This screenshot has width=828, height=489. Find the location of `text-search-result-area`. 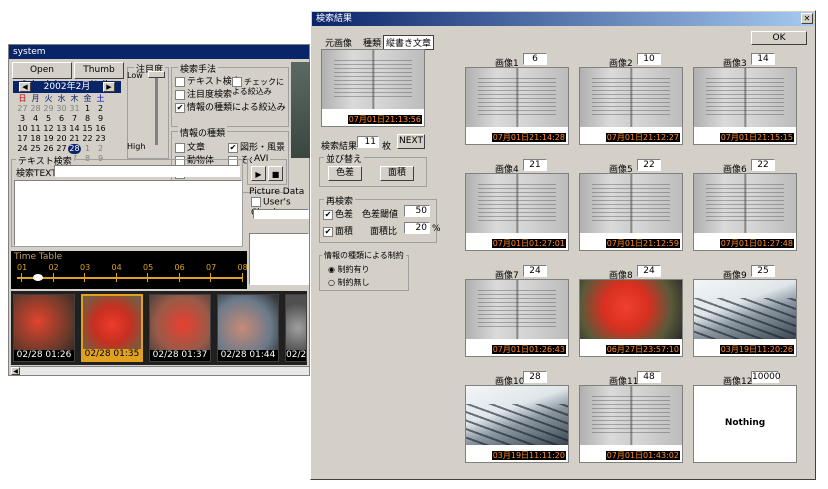

text-search-result-area is located at coordinates (128, 213).